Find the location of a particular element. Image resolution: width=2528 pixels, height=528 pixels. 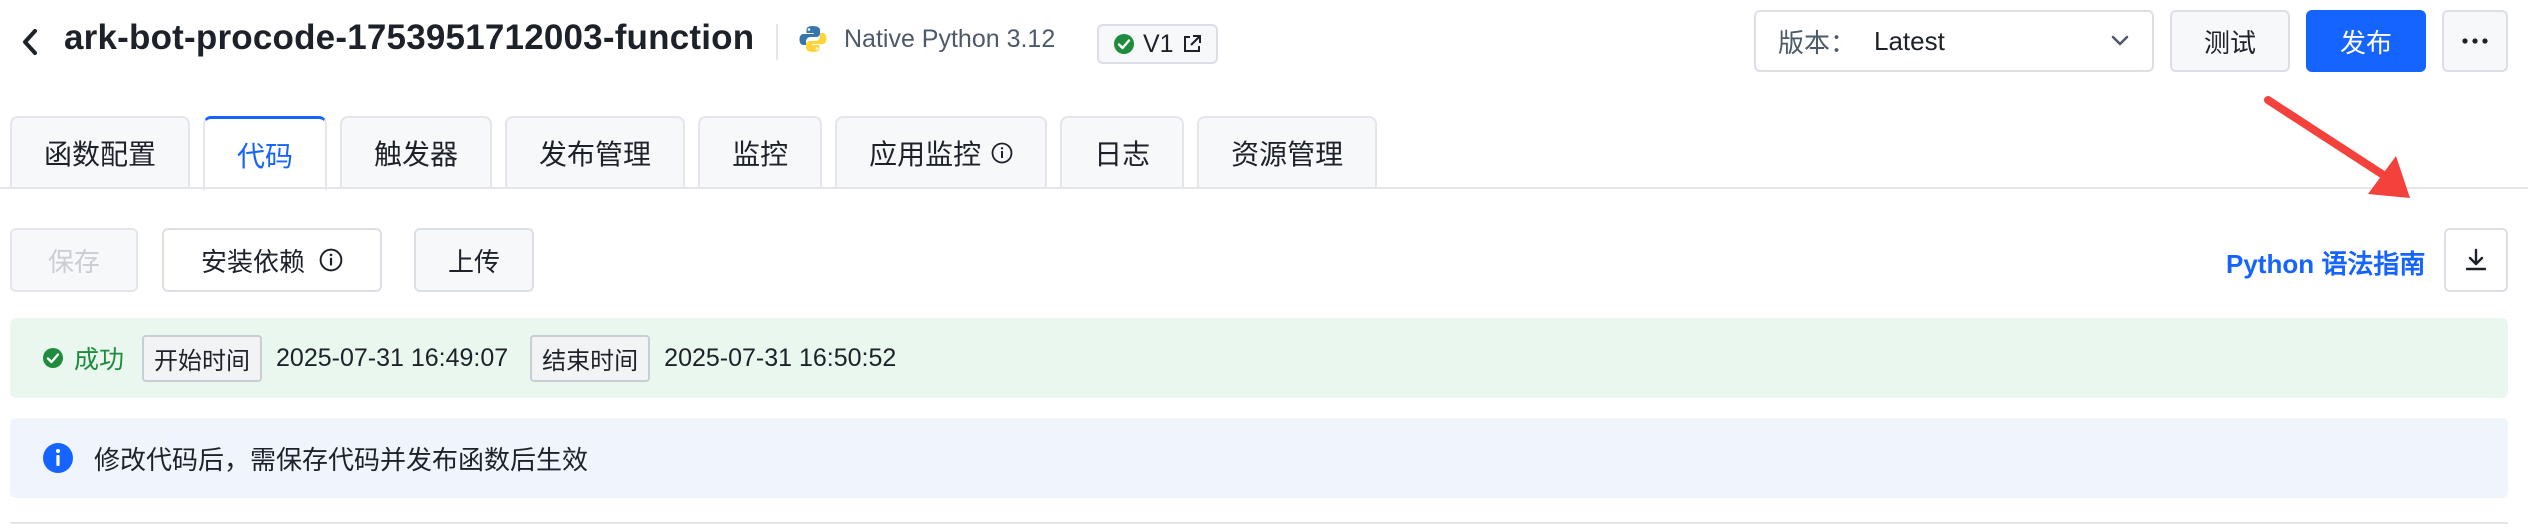

version-select-label: 版本： is located at coordinates (1817, 42).